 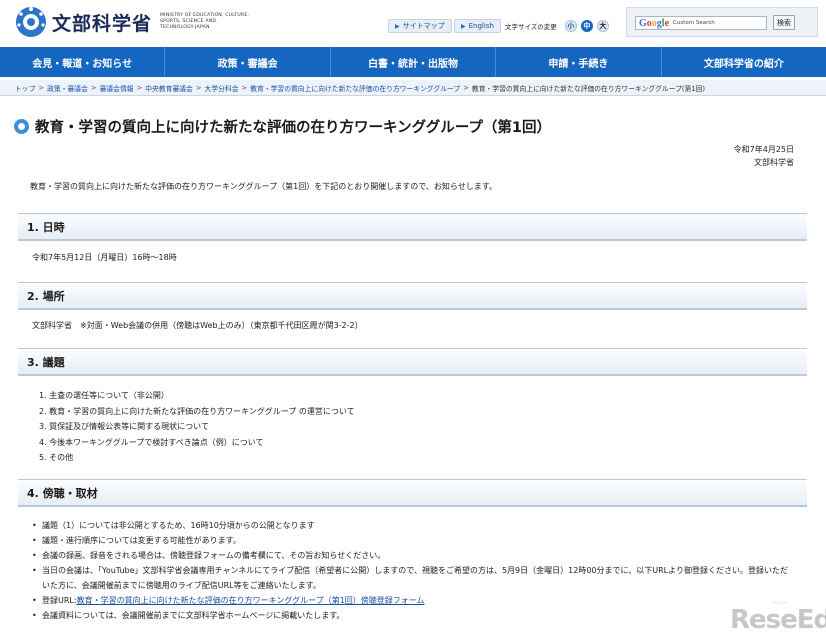 What do you see at coordinates (412, 525) in the screenshot?
I see `list-item: • 議題（1）については非公開とするため、16時10分頃からの公開となります` at bounding box center [412, 525].